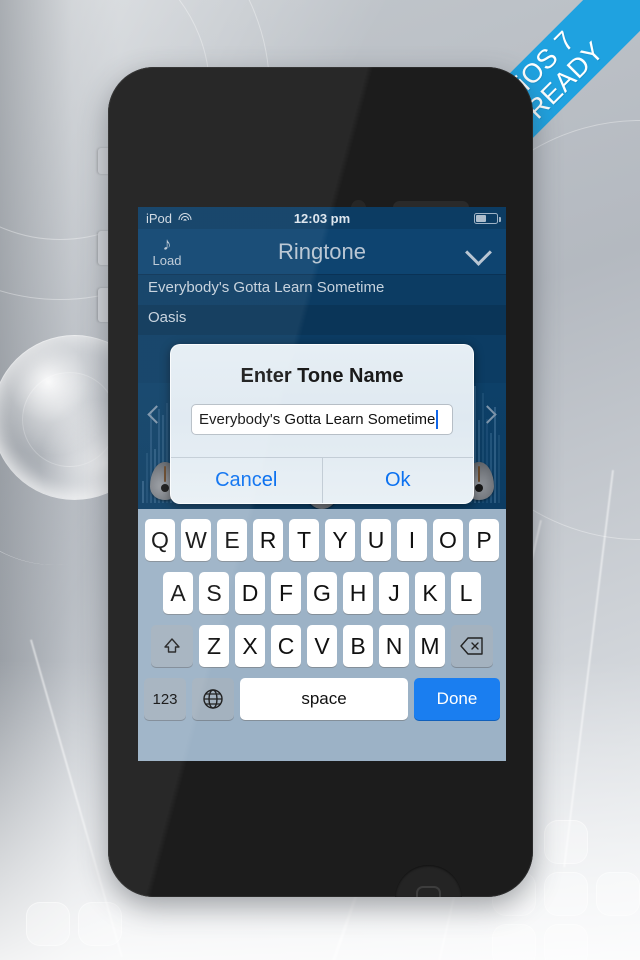  Describe the element at coordinates (428, 881) in the screenshot. I see `home-button` at that location.